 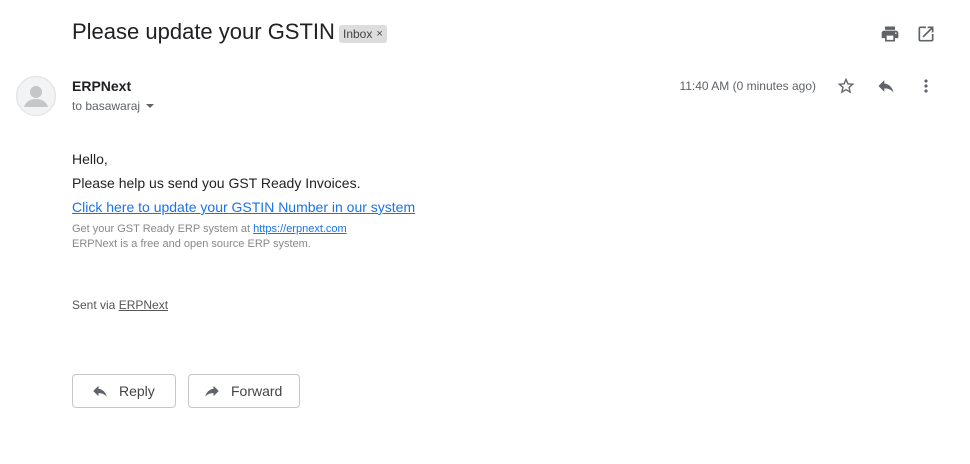 What do you see at coordinates (143, 305) in the screenshot?
I see `sent-via-erpnext-link: ERPNext` at bounding box center [143, 305].